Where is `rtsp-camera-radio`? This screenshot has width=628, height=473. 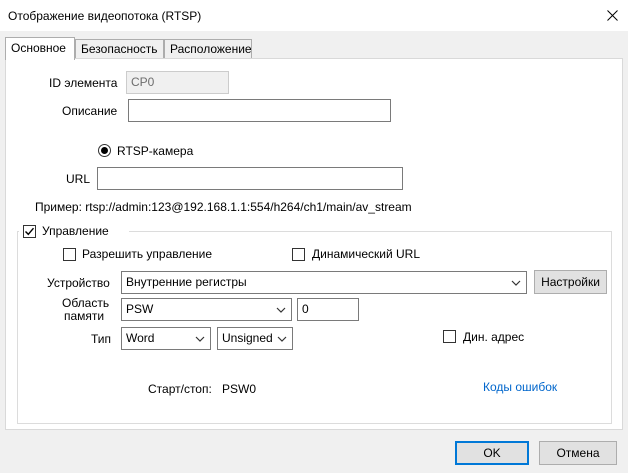
rtsp-camera-radio is located at coordinates (104, 150).